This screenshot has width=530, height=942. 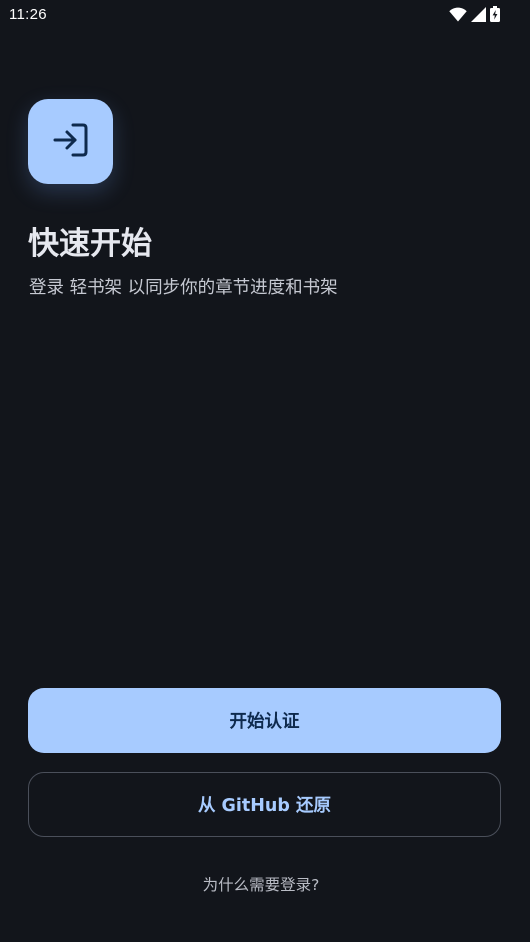 What do you see at coordinates (264, 804) in the screenshot?
I see `restore-from-github-button: 从 GitHub 还原` at bounding box center [264, 804].